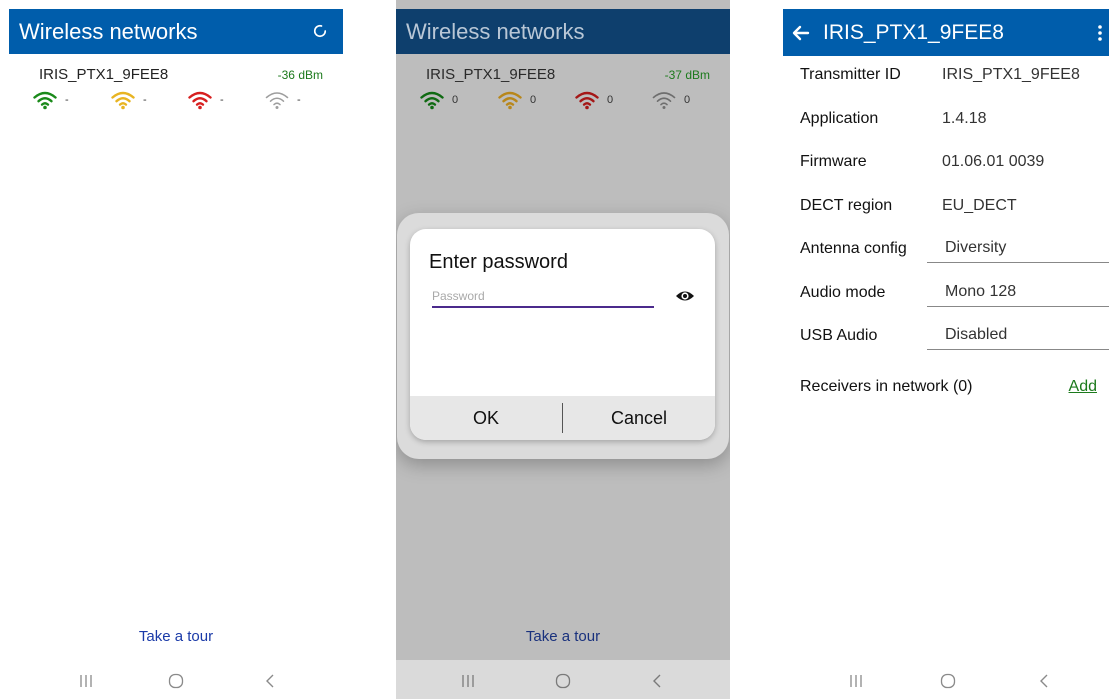 The height and width of the screenshot is (699, 1109). What do you see at coordinates (455, 100) in the screenshot?
I see `green-count: 0` at bounding box center [455, 100].